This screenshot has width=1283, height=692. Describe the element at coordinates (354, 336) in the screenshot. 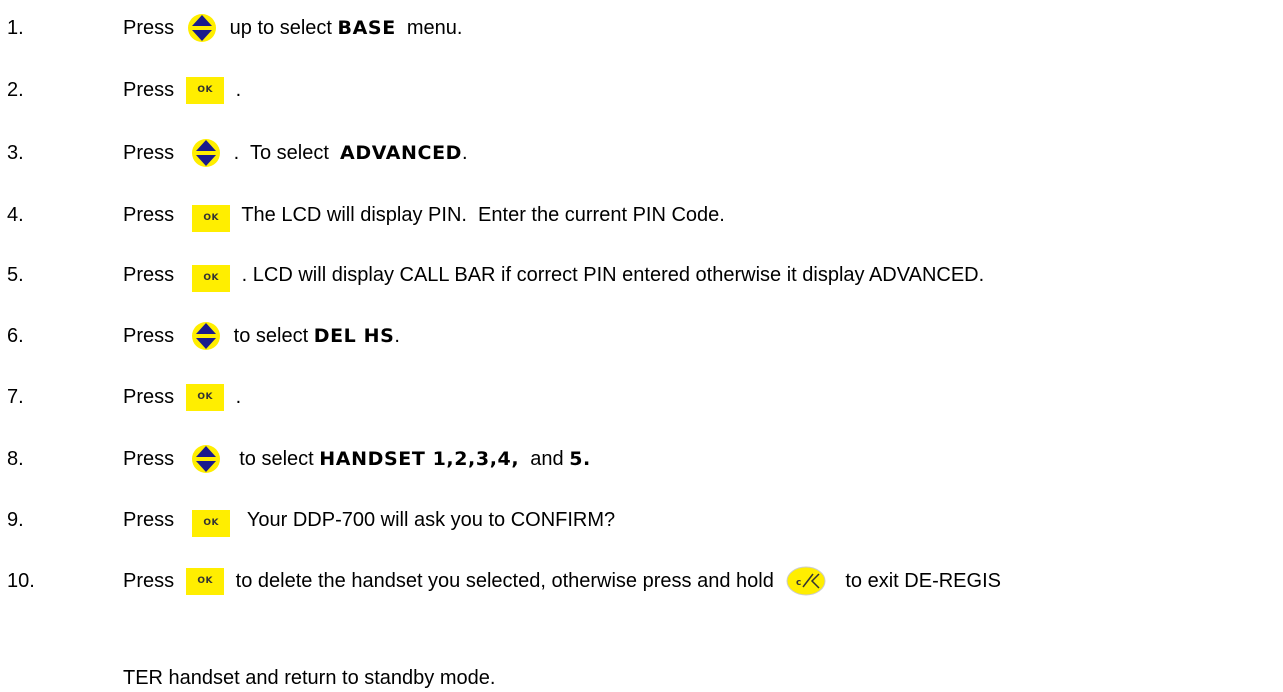

I see `menu-name: DEL HS` at that location.